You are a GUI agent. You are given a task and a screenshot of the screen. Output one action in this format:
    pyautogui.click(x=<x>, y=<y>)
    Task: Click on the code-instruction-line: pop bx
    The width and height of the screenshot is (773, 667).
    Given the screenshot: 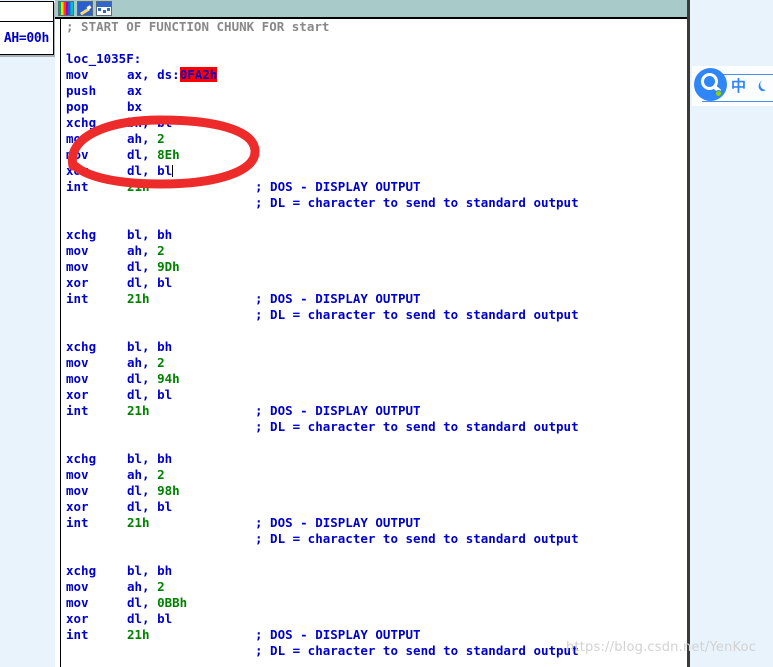 What is the action you would take?
    pyautogui.click(x=371, y=107)
    